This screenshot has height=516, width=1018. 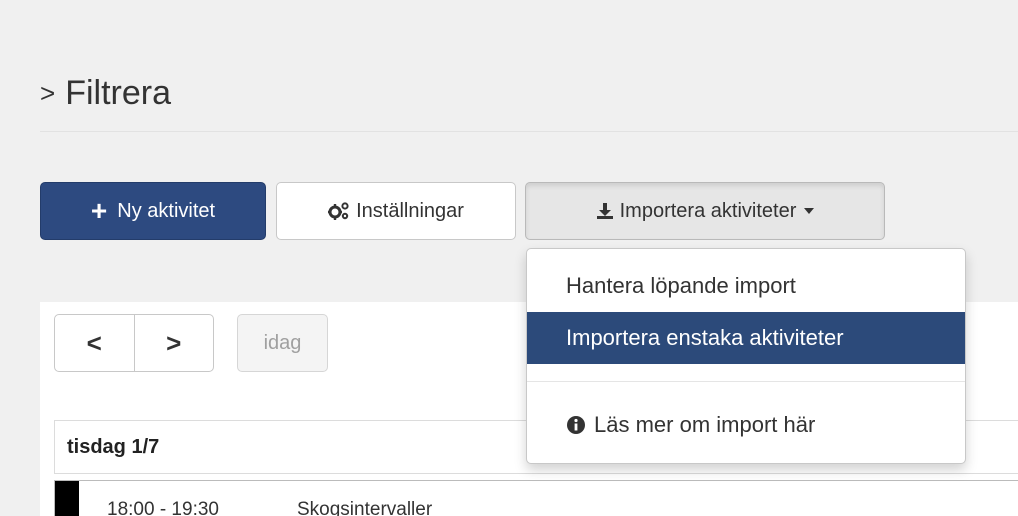 What do you see at coordinates (536, 498) in the screenshot?
I see `event-row: 18:00 - 19:30 Skogsintervaller` at bounding box center [536, 498].